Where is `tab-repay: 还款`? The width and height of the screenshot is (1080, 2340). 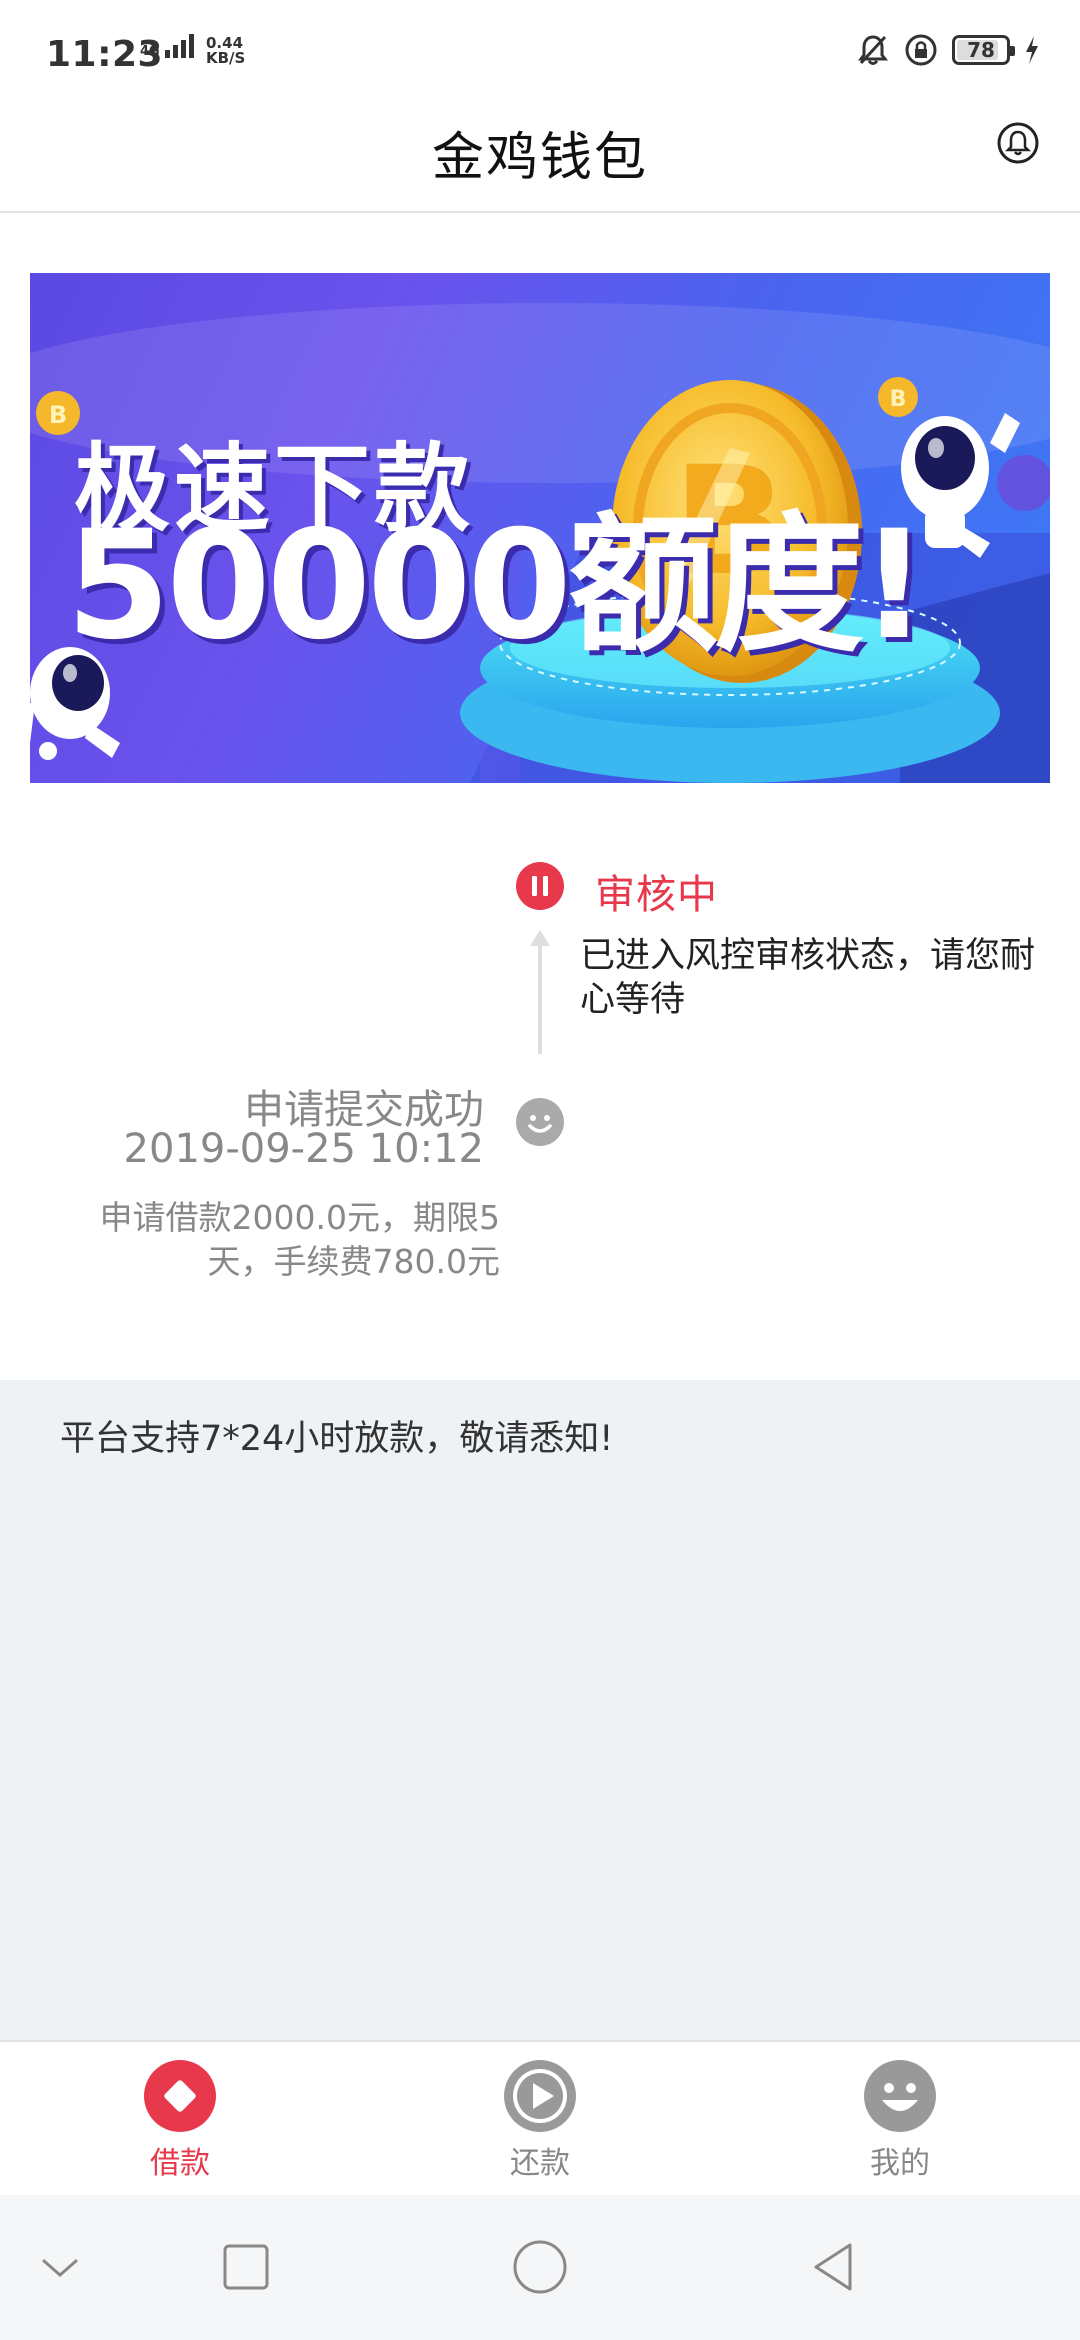
tab-repay: 还款 is located at coordinates (540, 2121).